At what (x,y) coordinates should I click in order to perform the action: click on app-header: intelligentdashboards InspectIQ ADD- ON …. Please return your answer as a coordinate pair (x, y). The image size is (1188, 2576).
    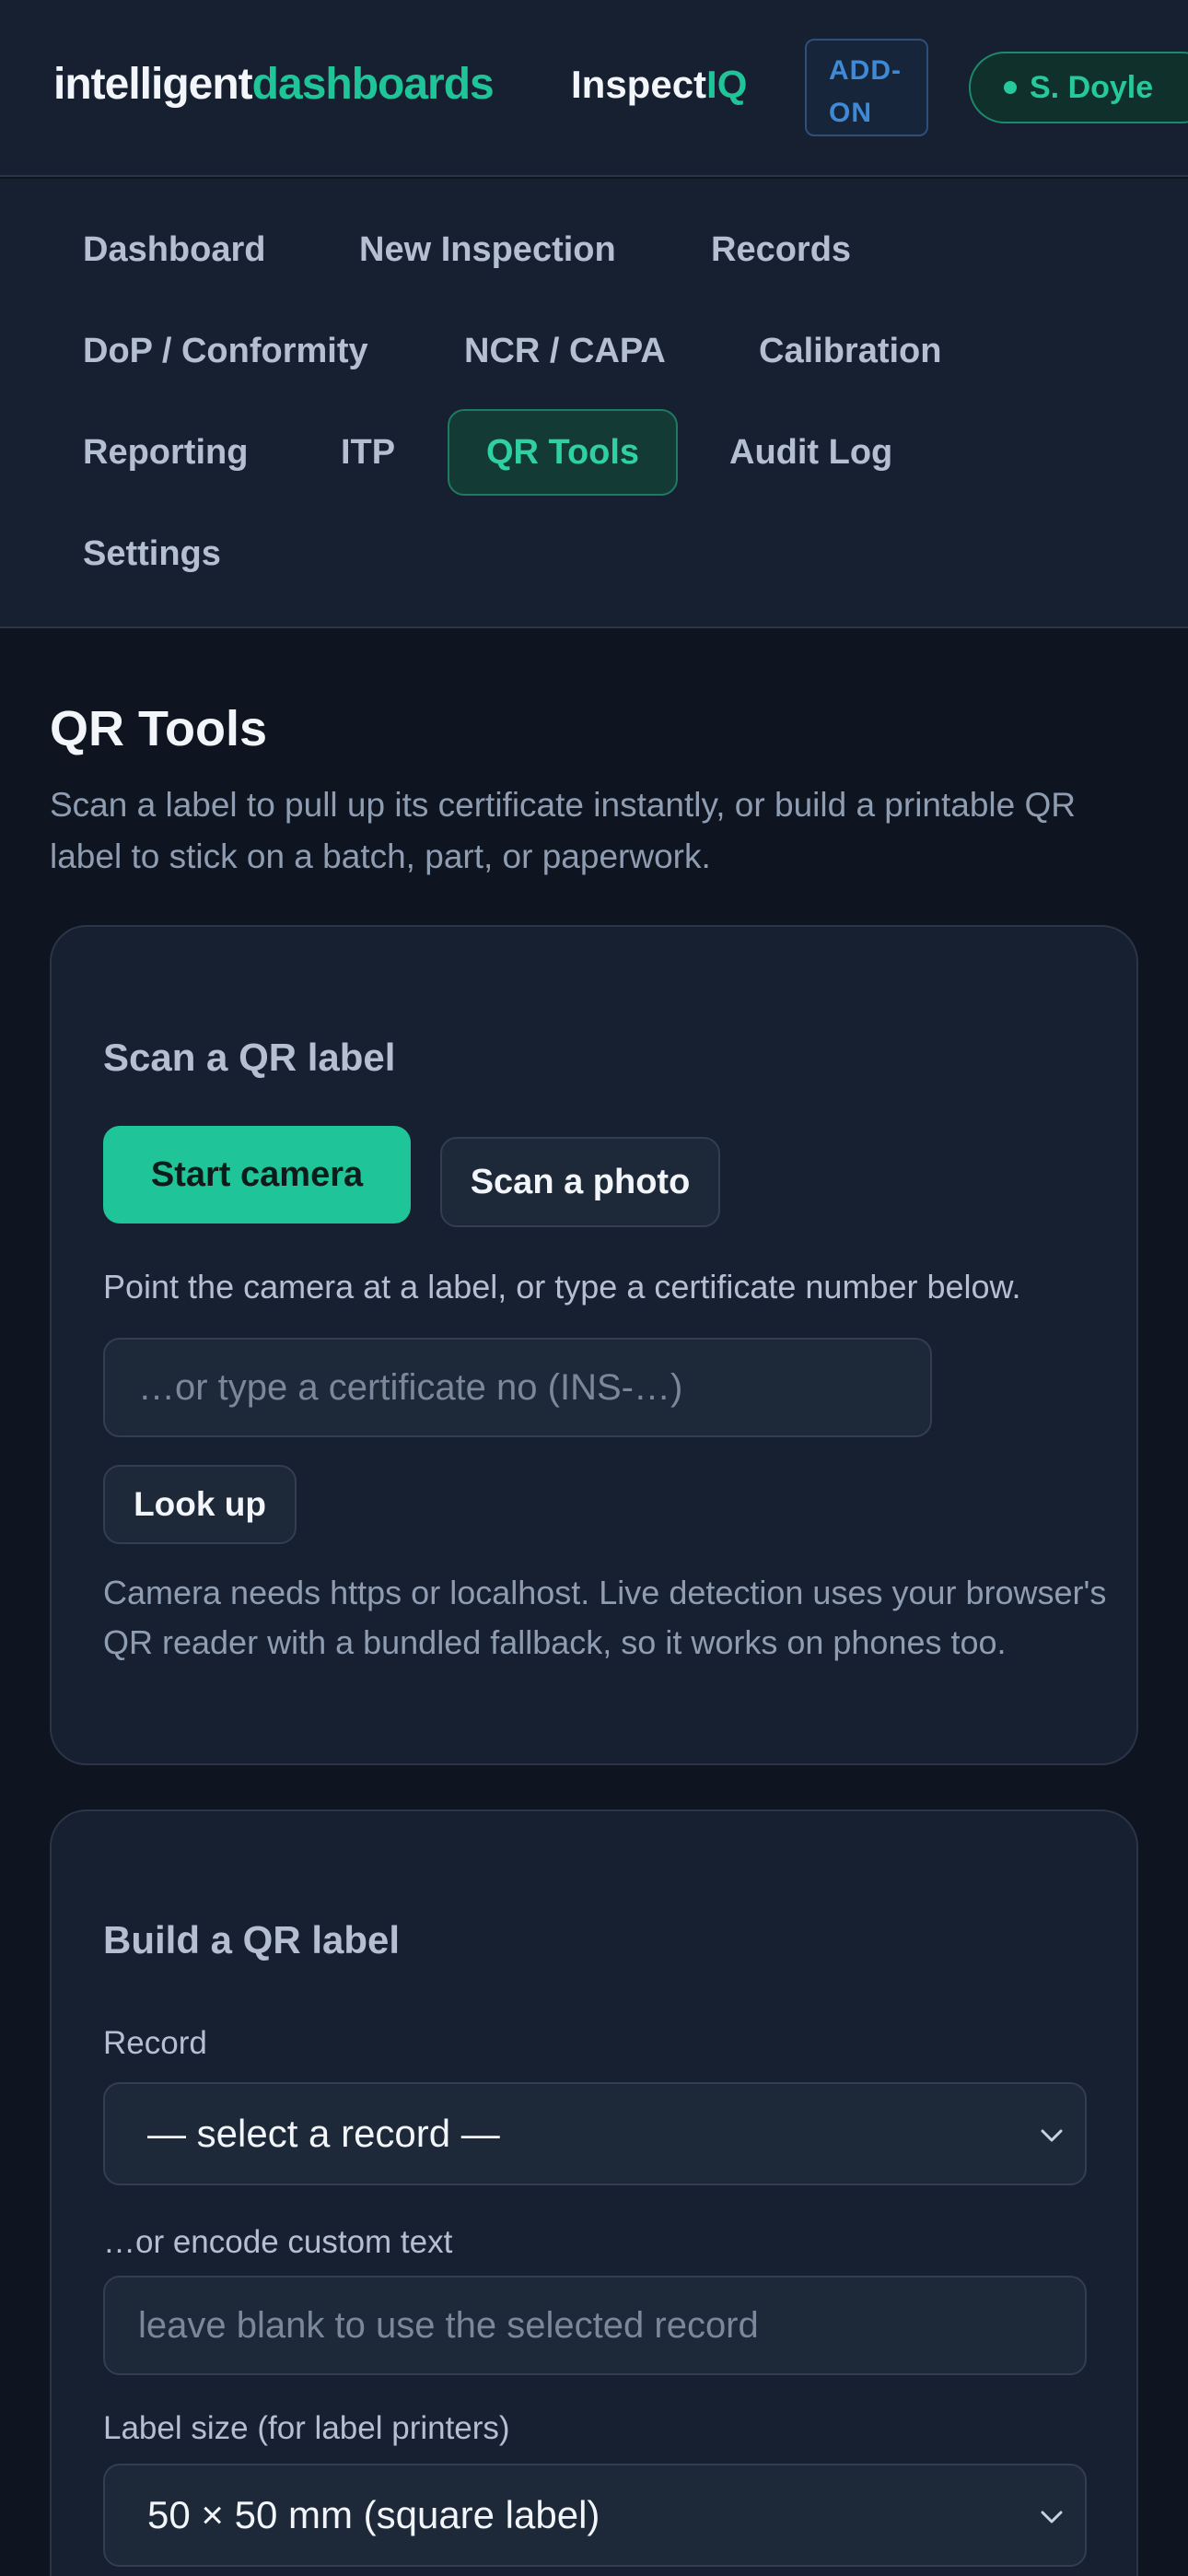
    Looking at the image, I should click on (594, 88).